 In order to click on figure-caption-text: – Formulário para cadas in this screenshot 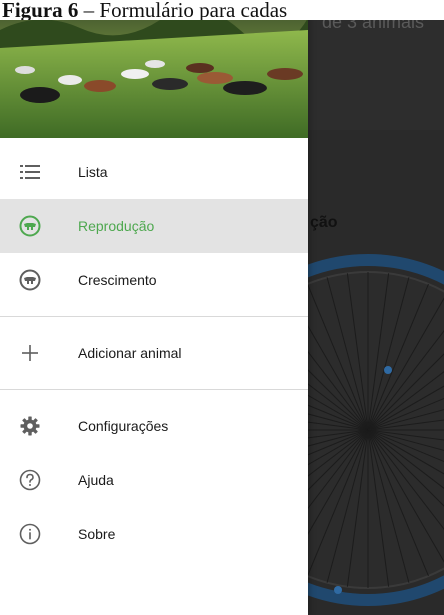, I will do `click(183, 10)`.